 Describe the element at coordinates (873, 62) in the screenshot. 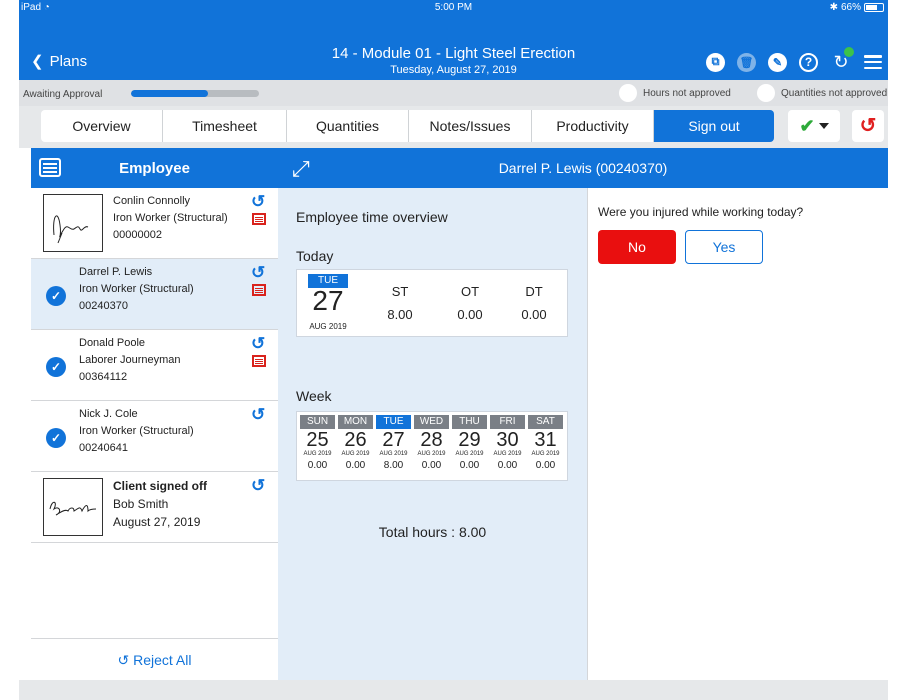

I see `menu-icon` at that location.